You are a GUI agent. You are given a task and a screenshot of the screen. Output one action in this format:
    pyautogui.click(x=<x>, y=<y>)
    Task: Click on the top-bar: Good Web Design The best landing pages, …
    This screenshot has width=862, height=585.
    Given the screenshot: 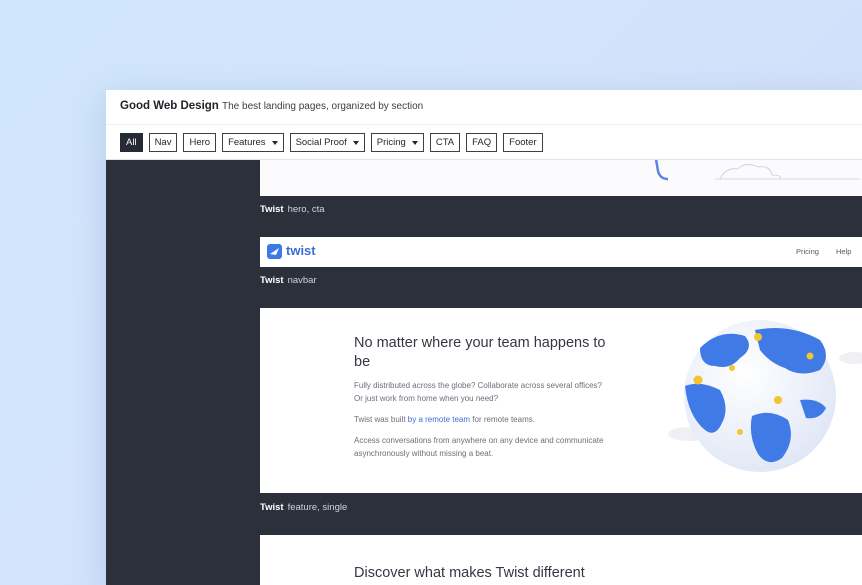 What is the action you would take?
    pyautogui.click(x=484, y=125)
    